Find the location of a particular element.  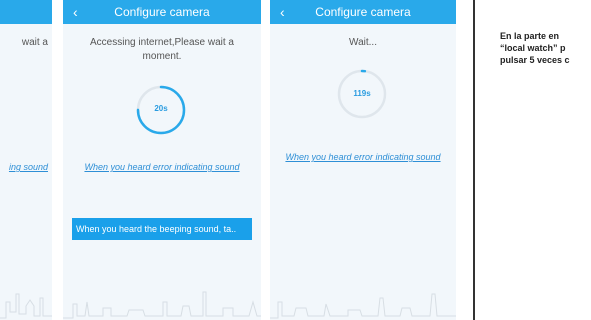

countdown-value: 20s is located at coordinates (161, 108).